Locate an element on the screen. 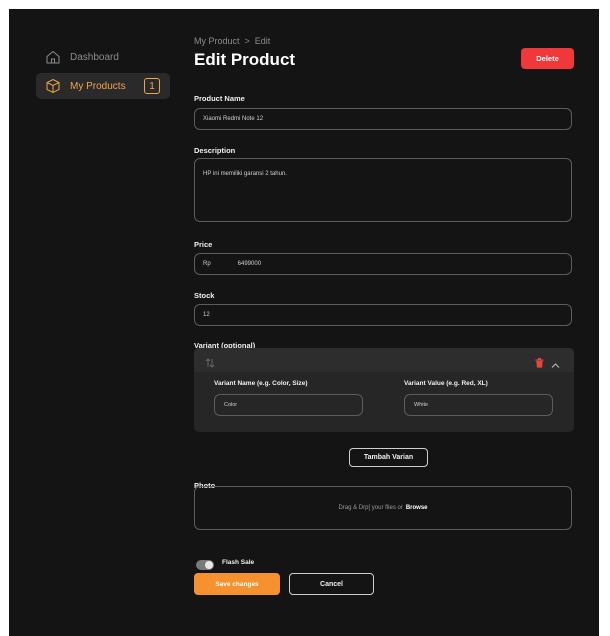 The image size is (610, 636). count-badge: 1 is located at coordinates (152, 86).